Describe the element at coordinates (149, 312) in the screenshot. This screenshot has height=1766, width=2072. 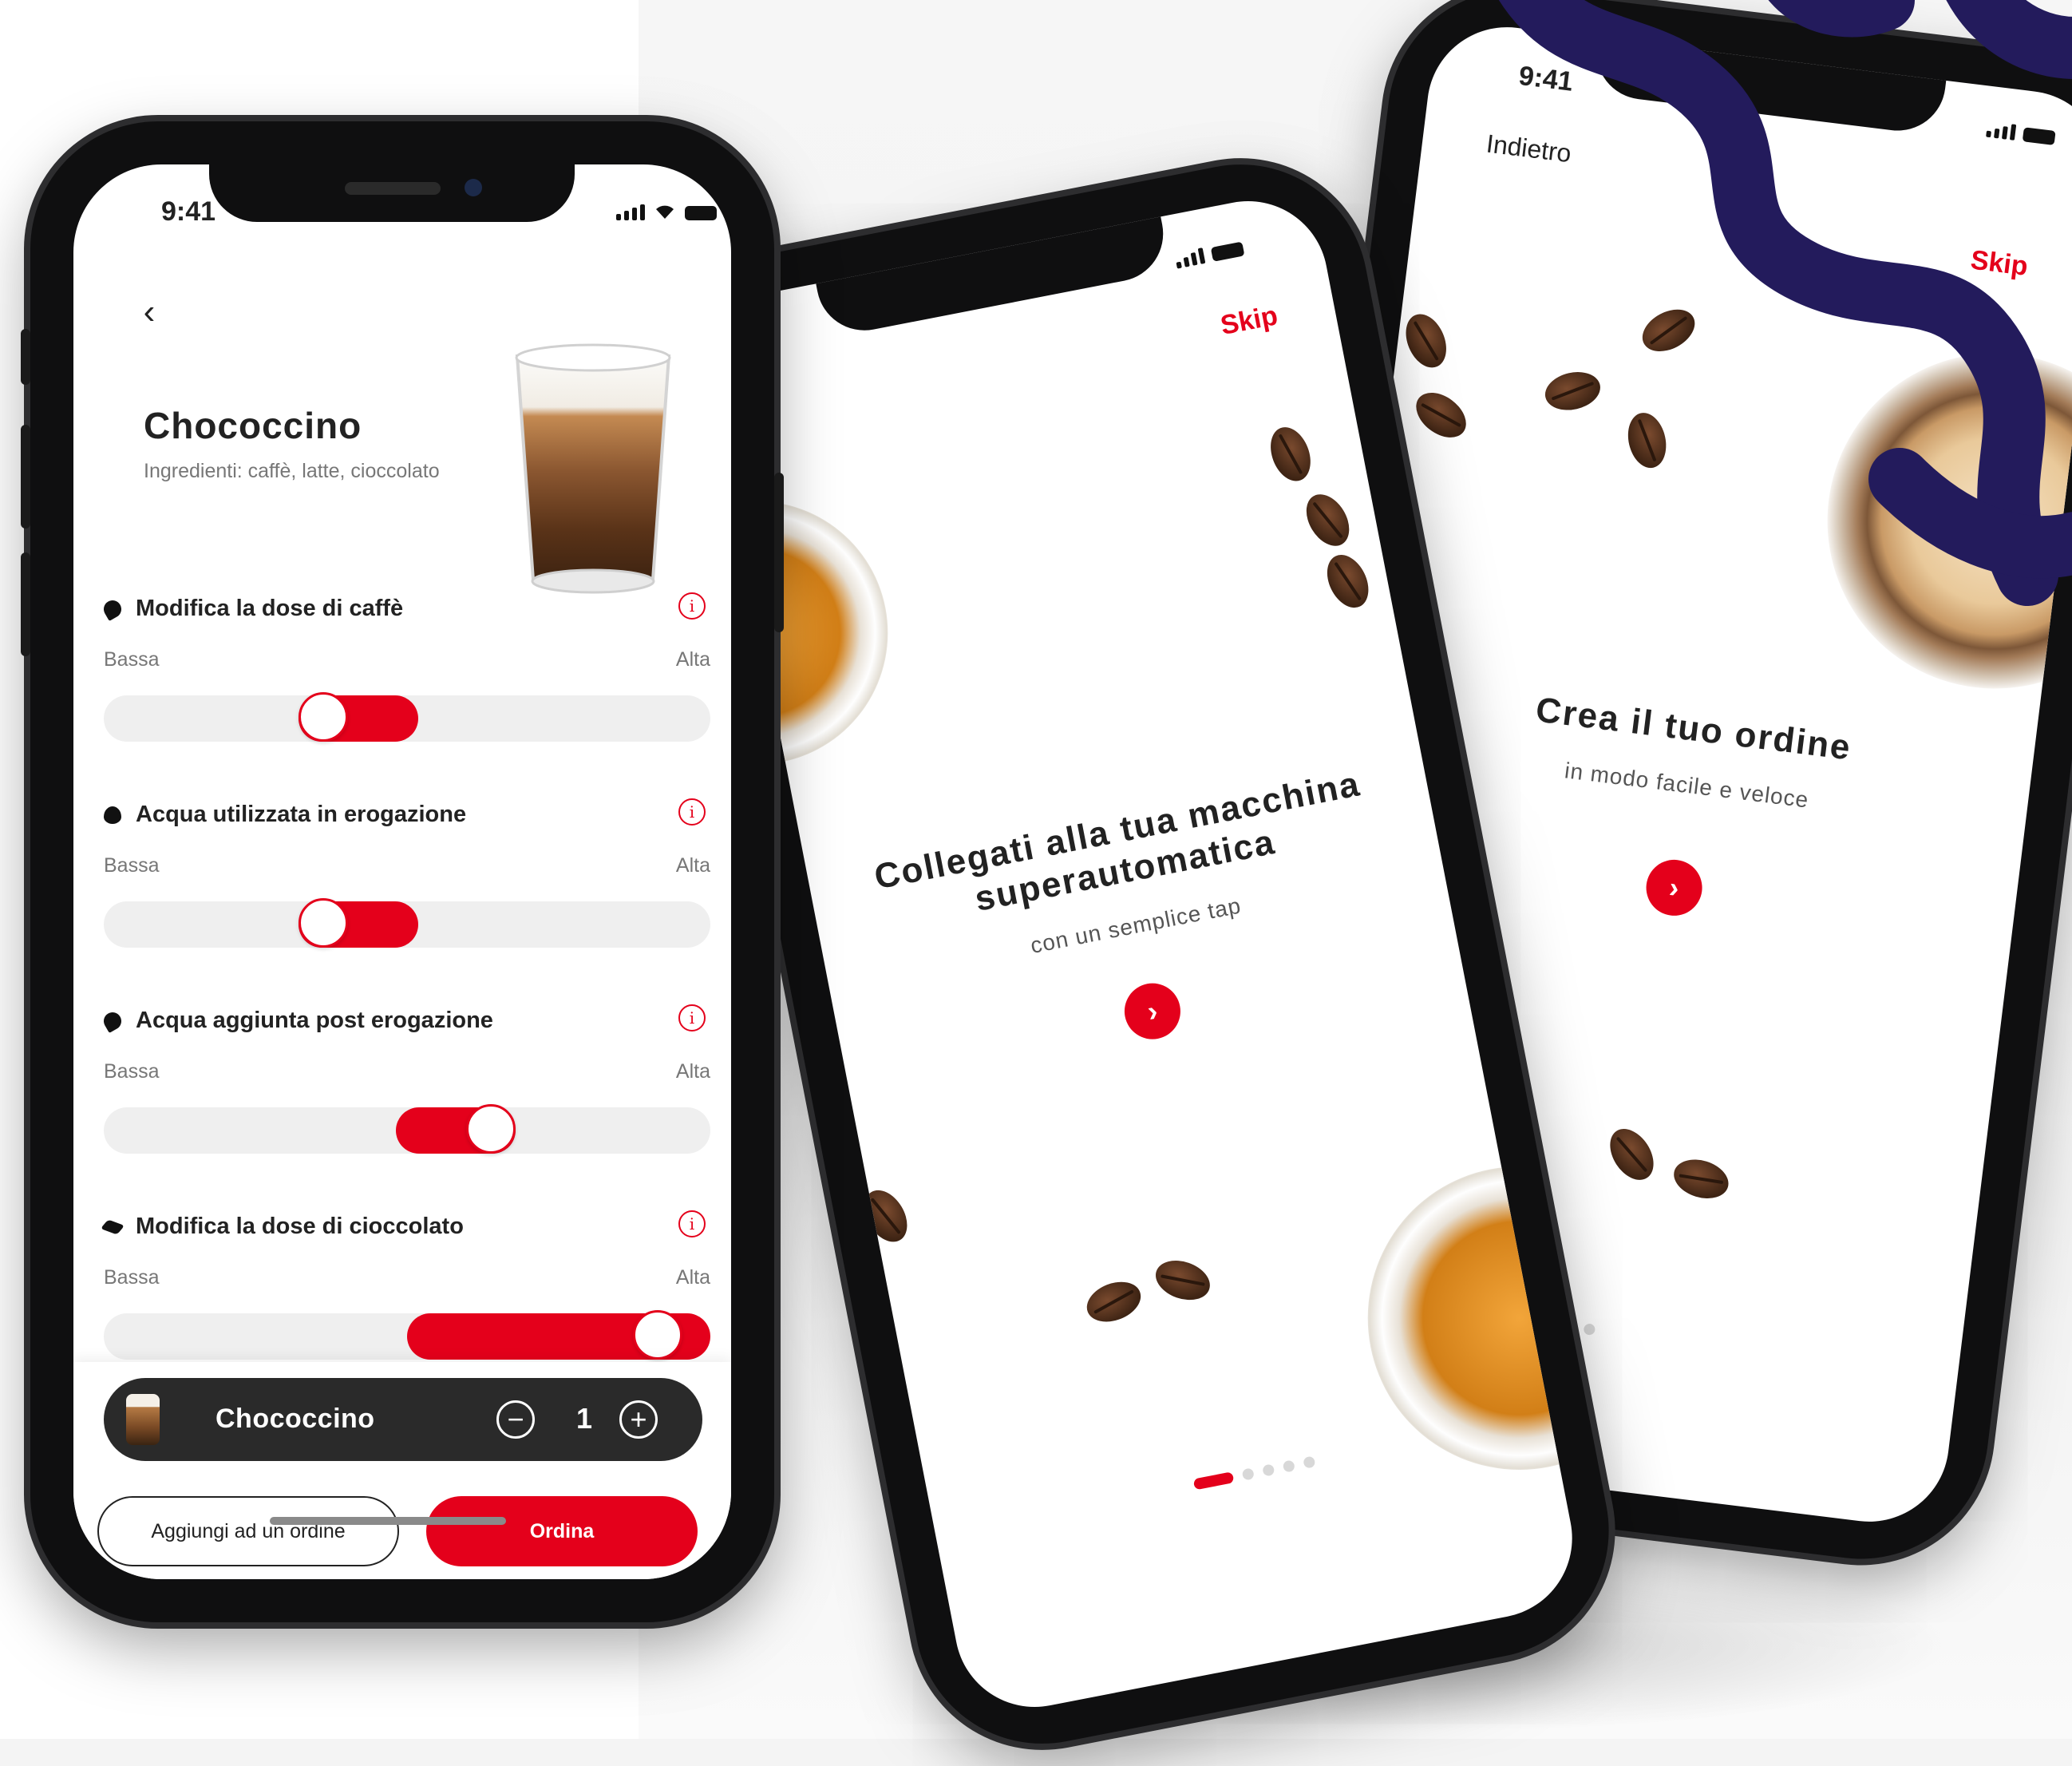
I see `back-chevron-icon: ‹` at that location.